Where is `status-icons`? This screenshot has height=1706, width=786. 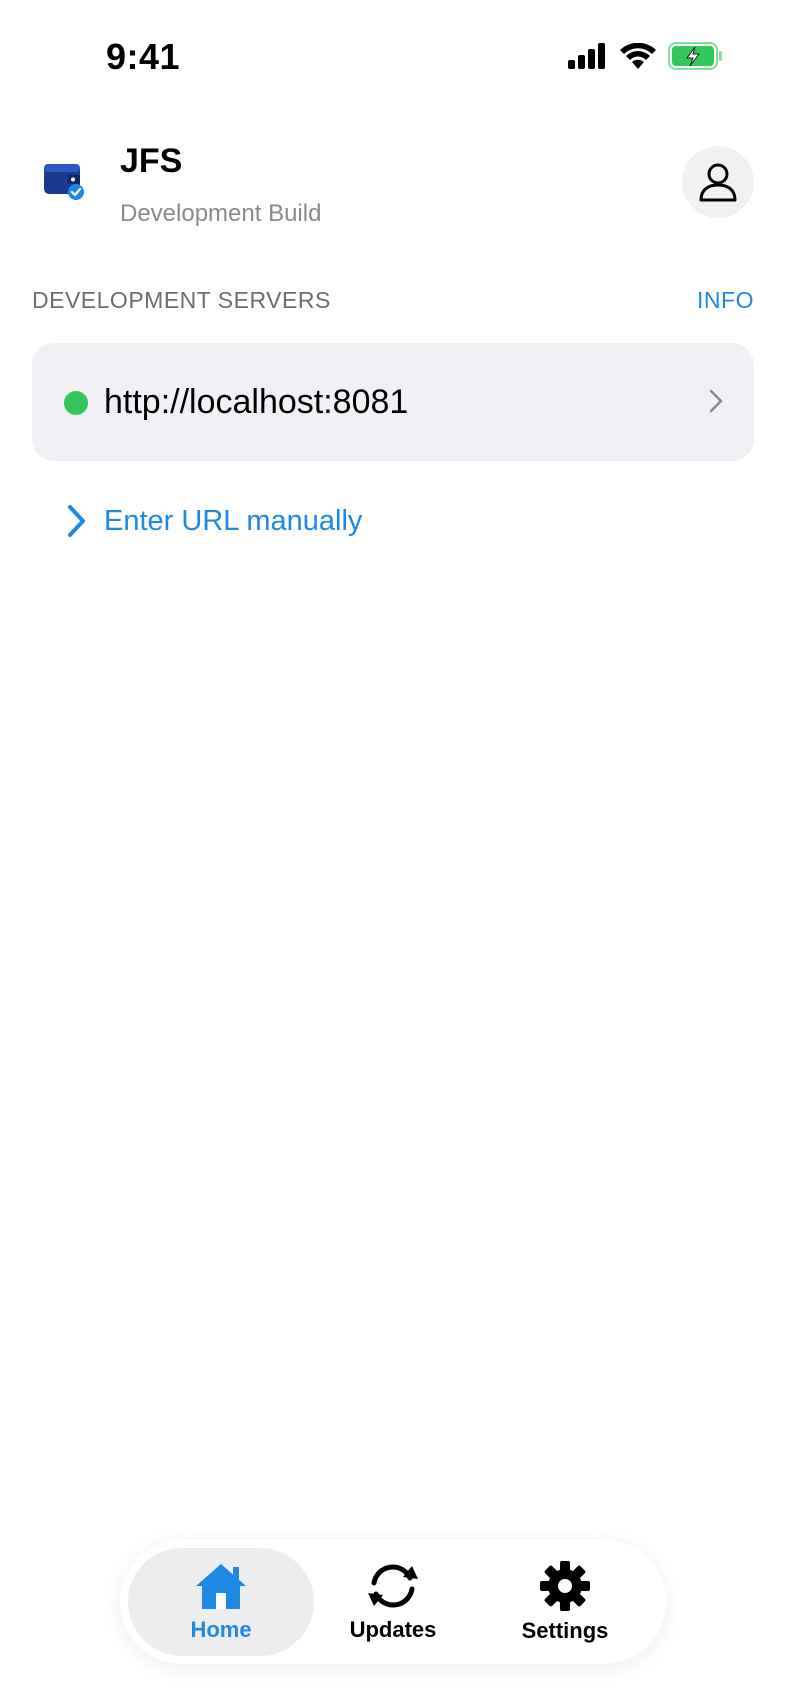 status-icons is located at coordinates (646, 56).